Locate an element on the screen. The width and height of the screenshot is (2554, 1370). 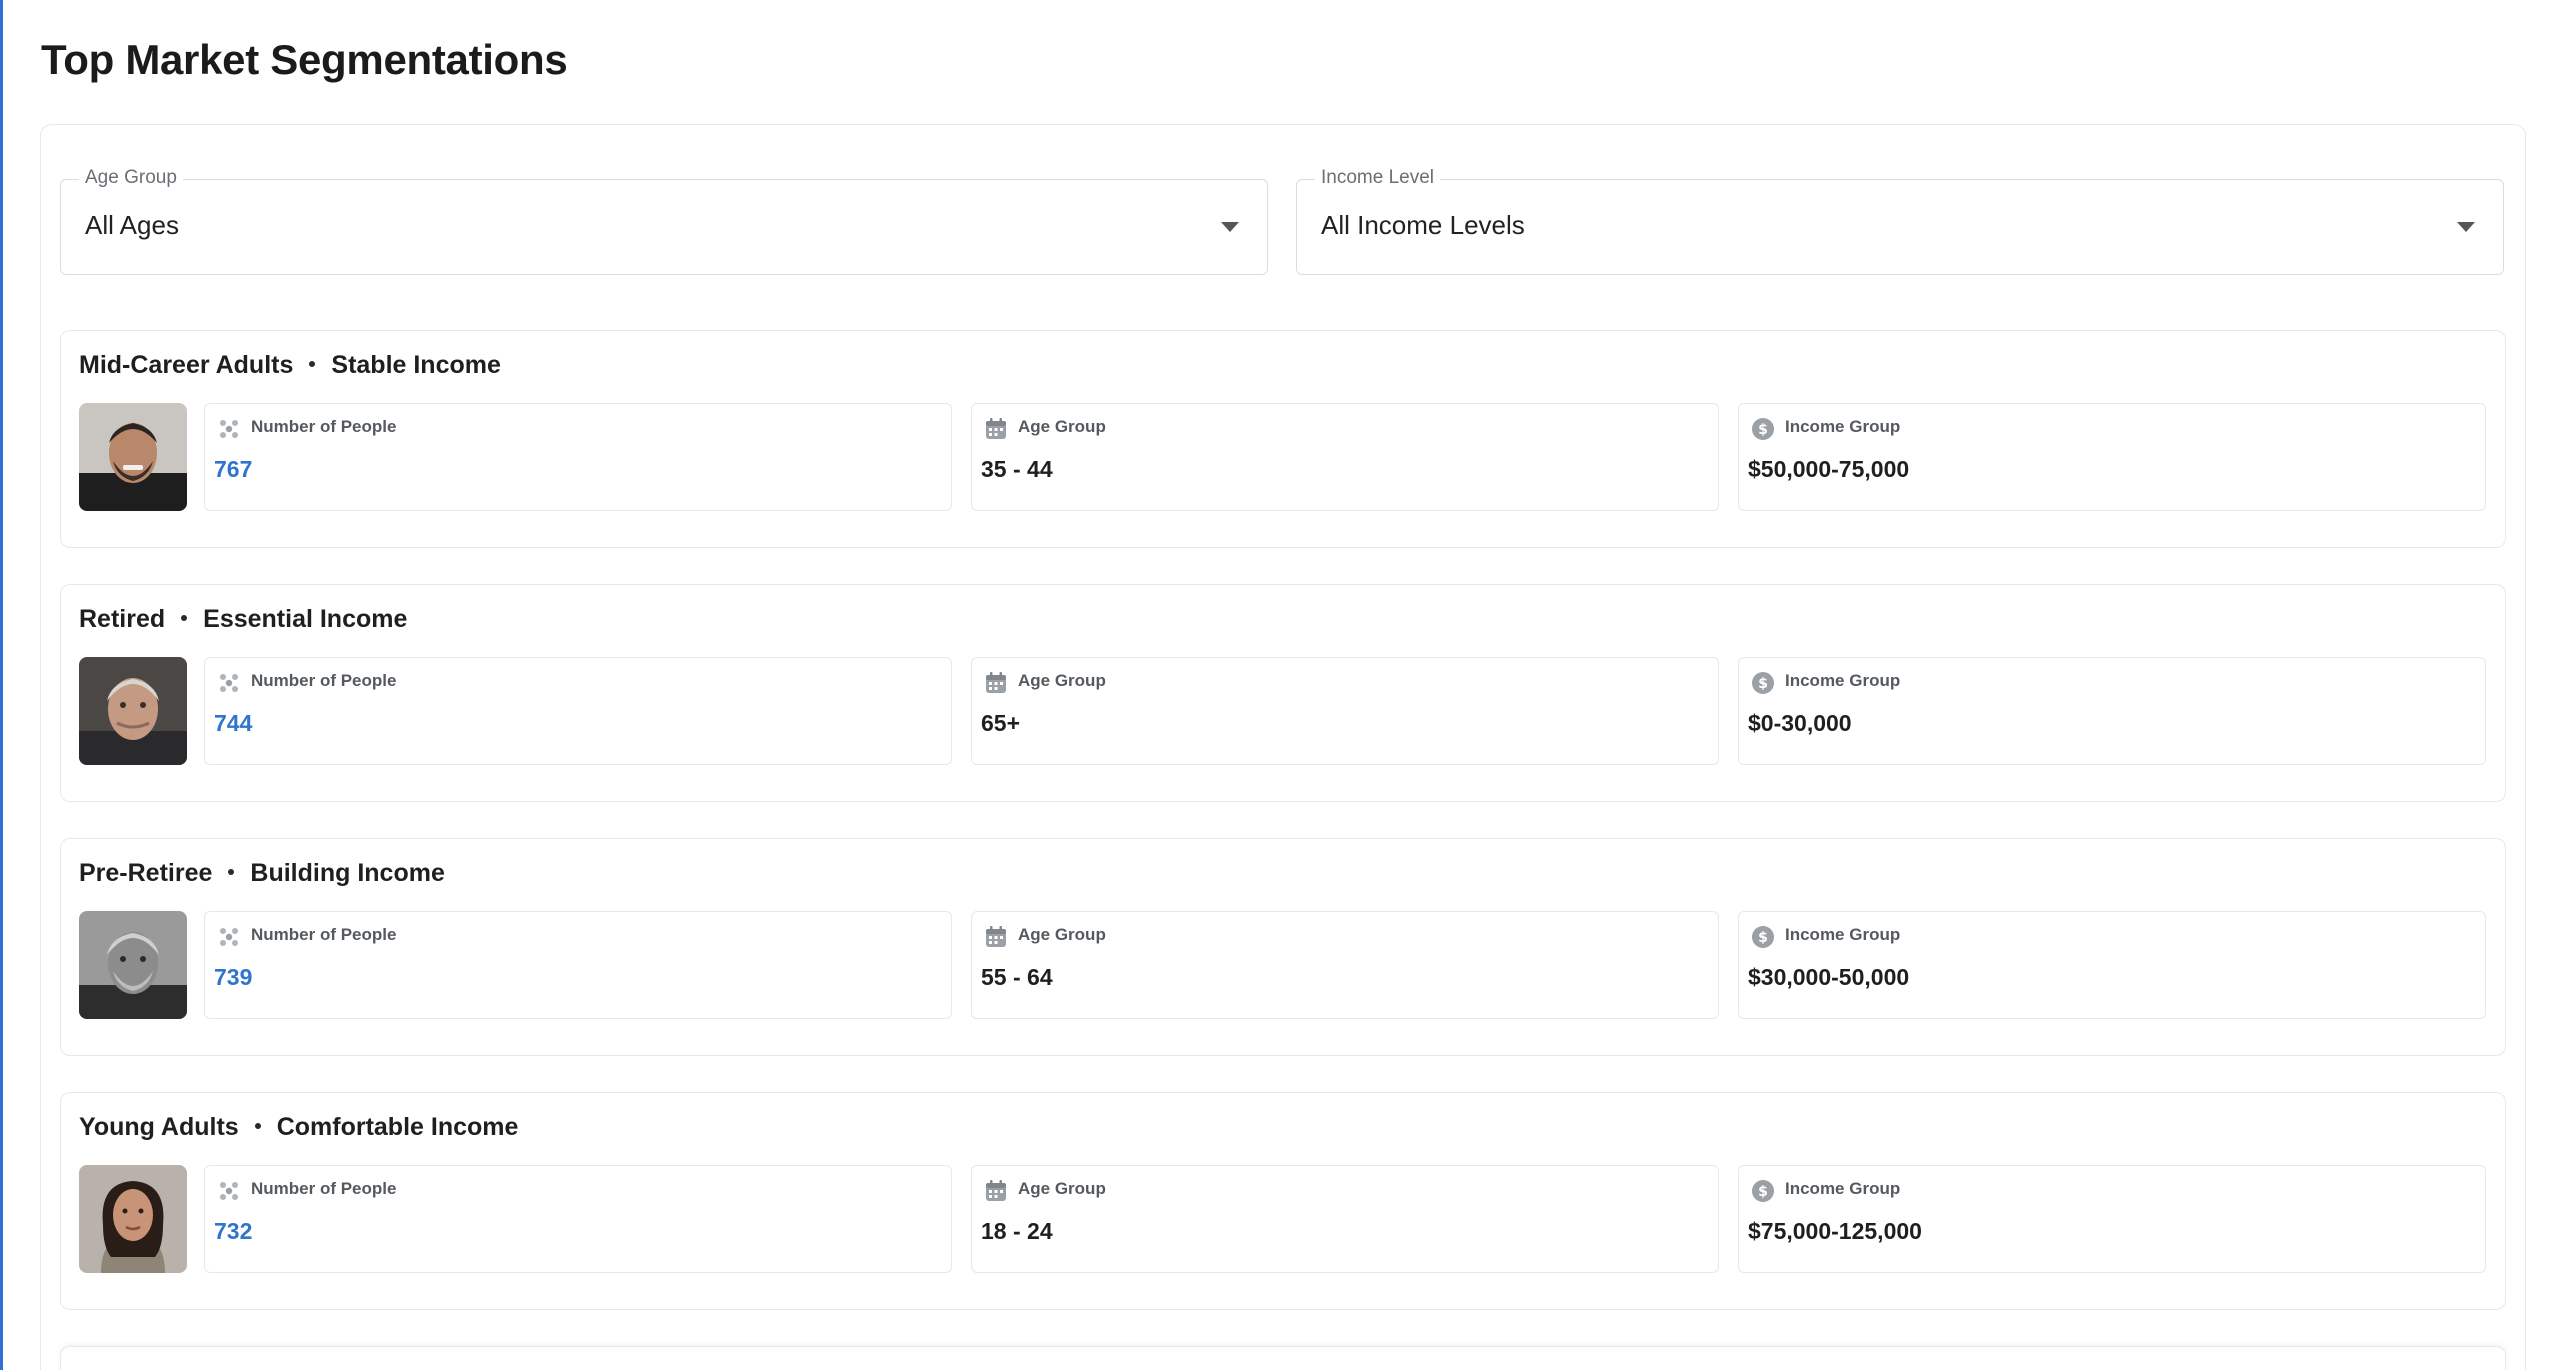
income-group-card: $ Income Group $75,000-125,000 is located at coordinates (2112, 1219).